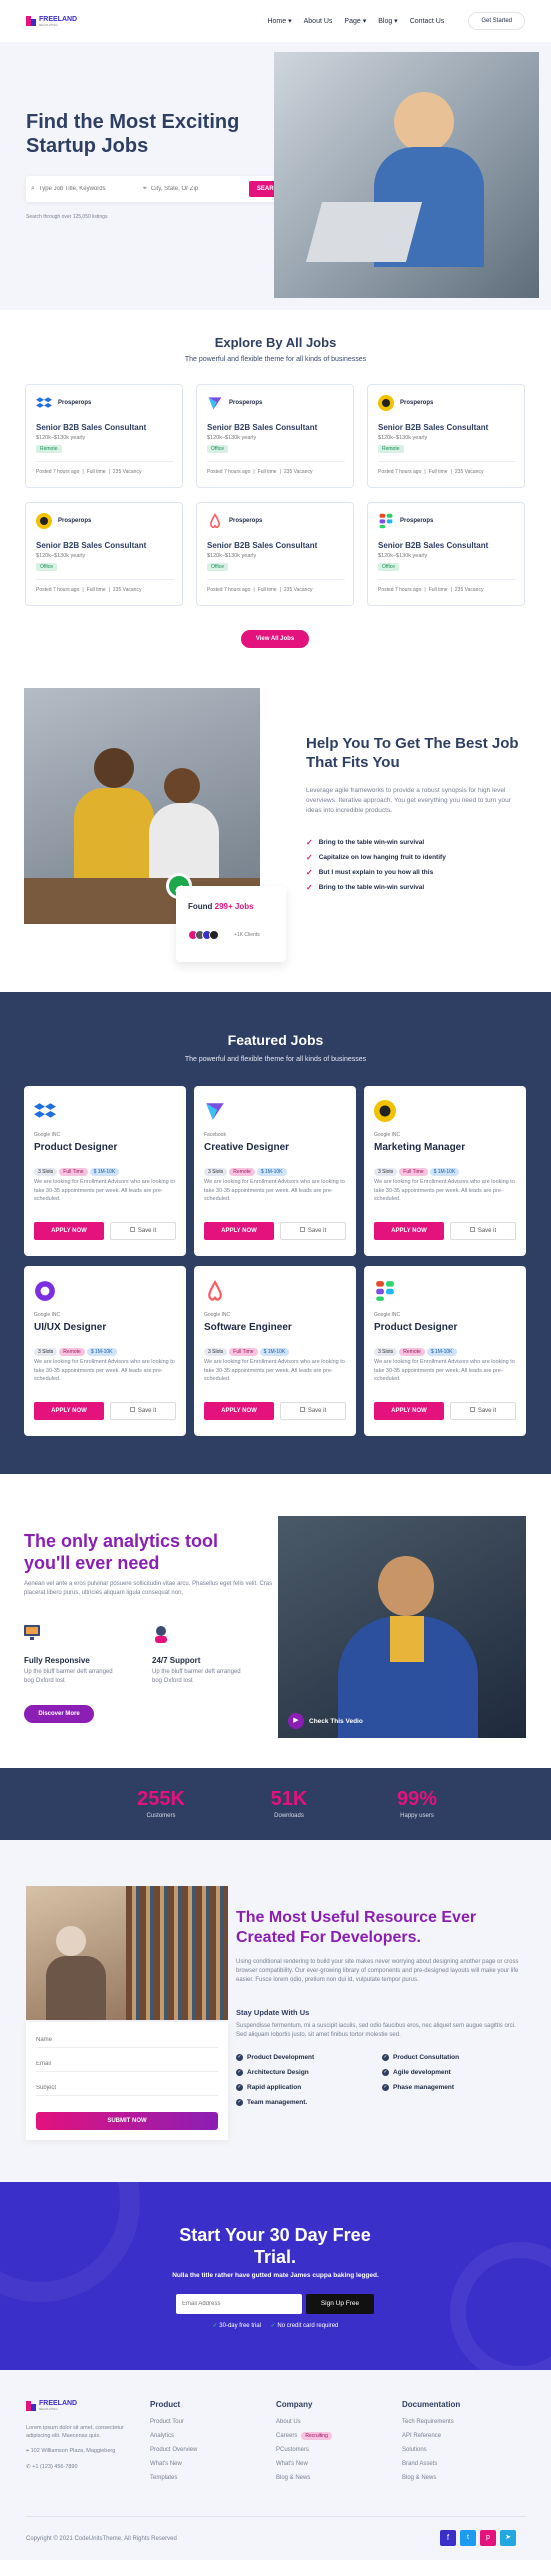  What do you see at coordinates (248, 1327) in the screenshot?
I see `job-title: Software Engineer` at bounding box center [248, 1327].